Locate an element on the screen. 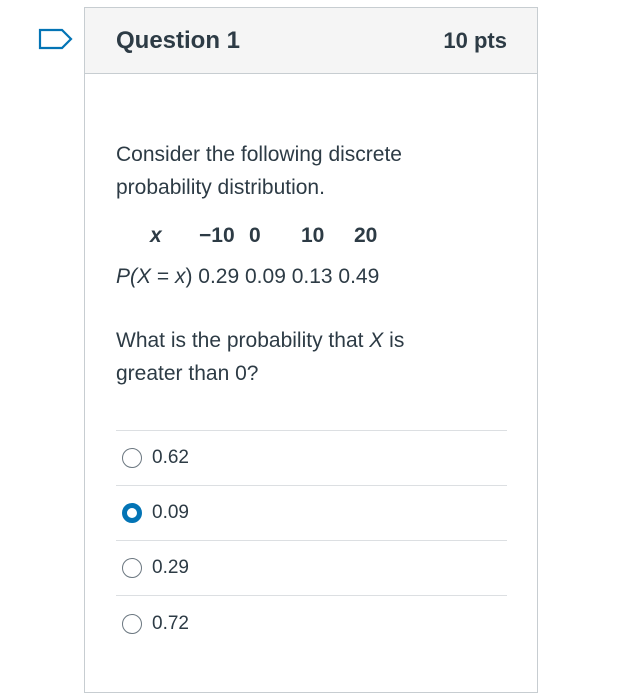 The width and height of the screenshot is (624, 700). answer-label: 0.72 is located at coordinates (170, 623).